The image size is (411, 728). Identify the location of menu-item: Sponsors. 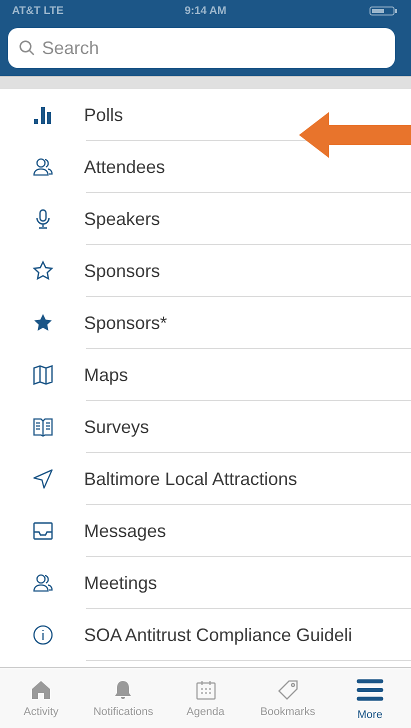
(122, 271).